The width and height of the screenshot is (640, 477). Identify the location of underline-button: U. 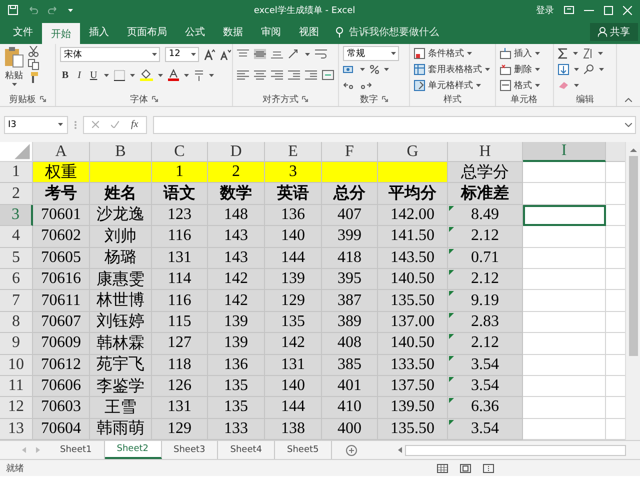
(94, 75).